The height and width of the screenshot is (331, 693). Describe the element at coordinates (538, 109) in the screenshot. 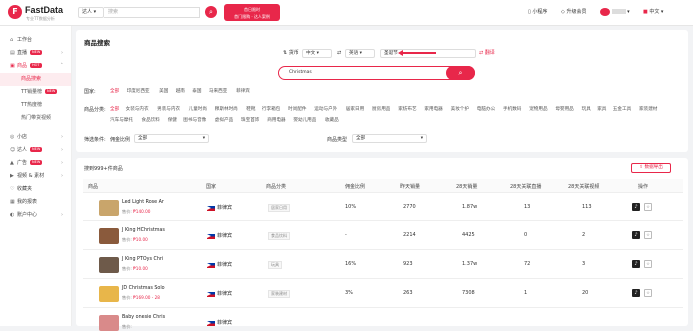

I see `cat1-option: 宠物用品` at that location.